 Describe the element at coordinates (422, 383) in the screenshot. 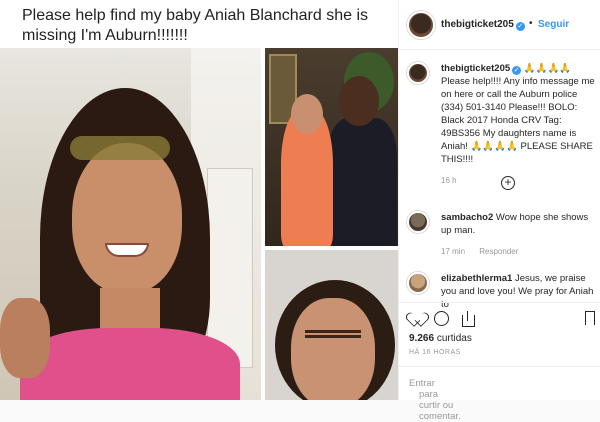

I see `login-link: Entrar` at that location.